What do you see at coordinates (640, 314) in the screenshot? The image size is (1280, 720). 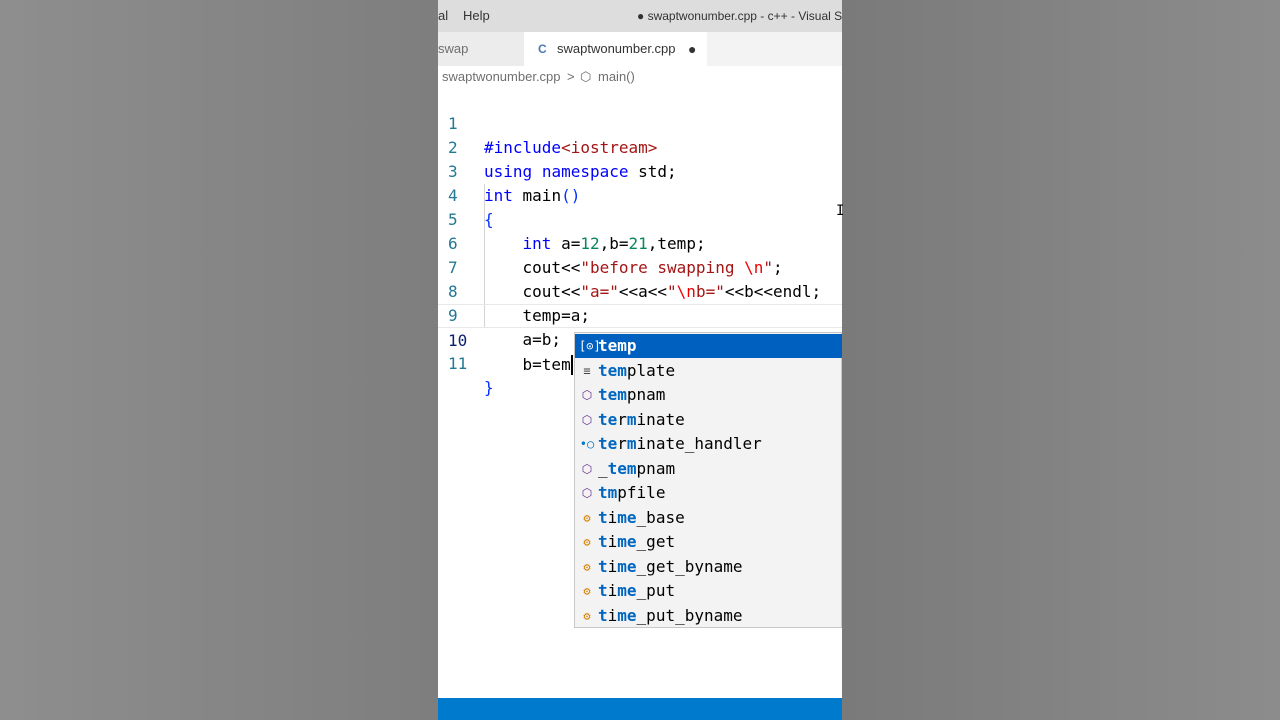 I see `code-line: 9 a=b;` at bounding box center [640, 314].